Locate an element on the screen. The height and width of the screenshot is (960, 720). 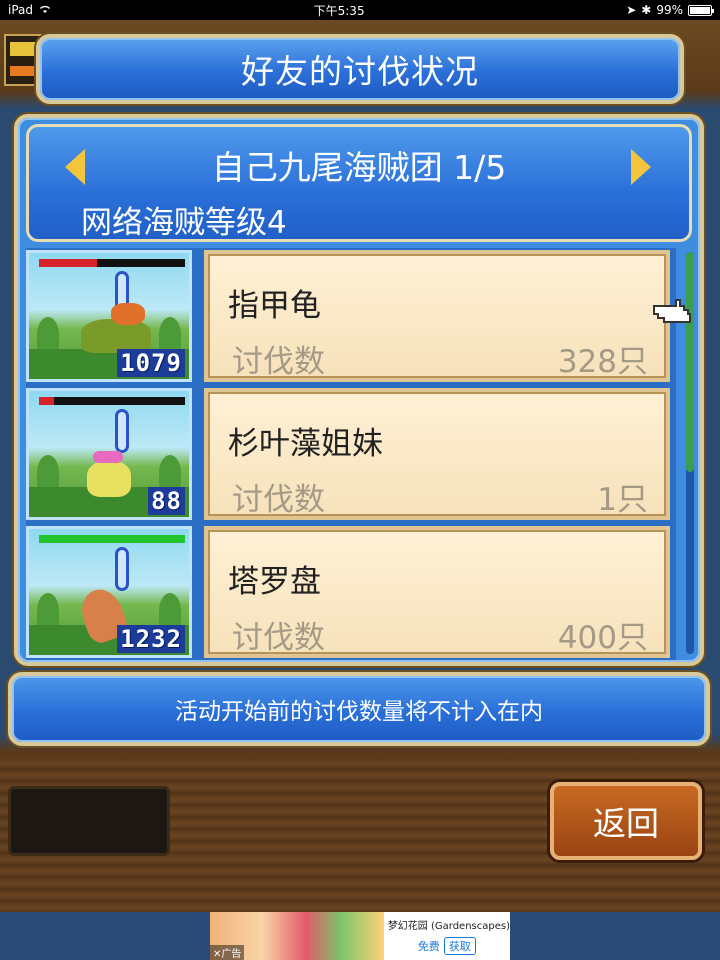
kill-count-value: 328只 is located at coordinates (602, 362).